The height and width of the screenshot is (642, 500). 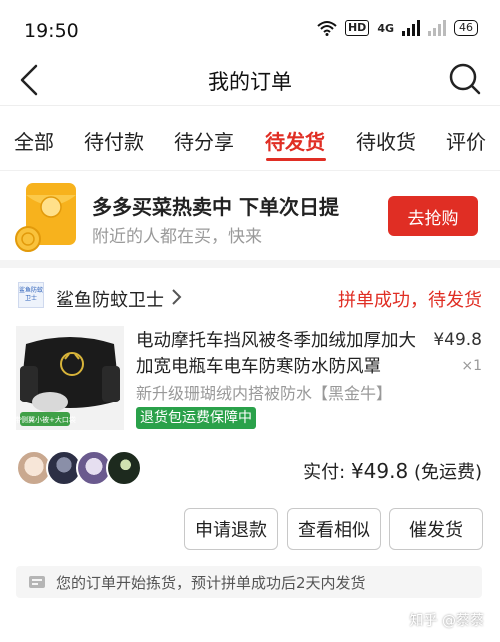 I want to click on shipping-notice: 您的订单开始拣货，预计拼单成功后2天内发货, so click(x=249, y=582).